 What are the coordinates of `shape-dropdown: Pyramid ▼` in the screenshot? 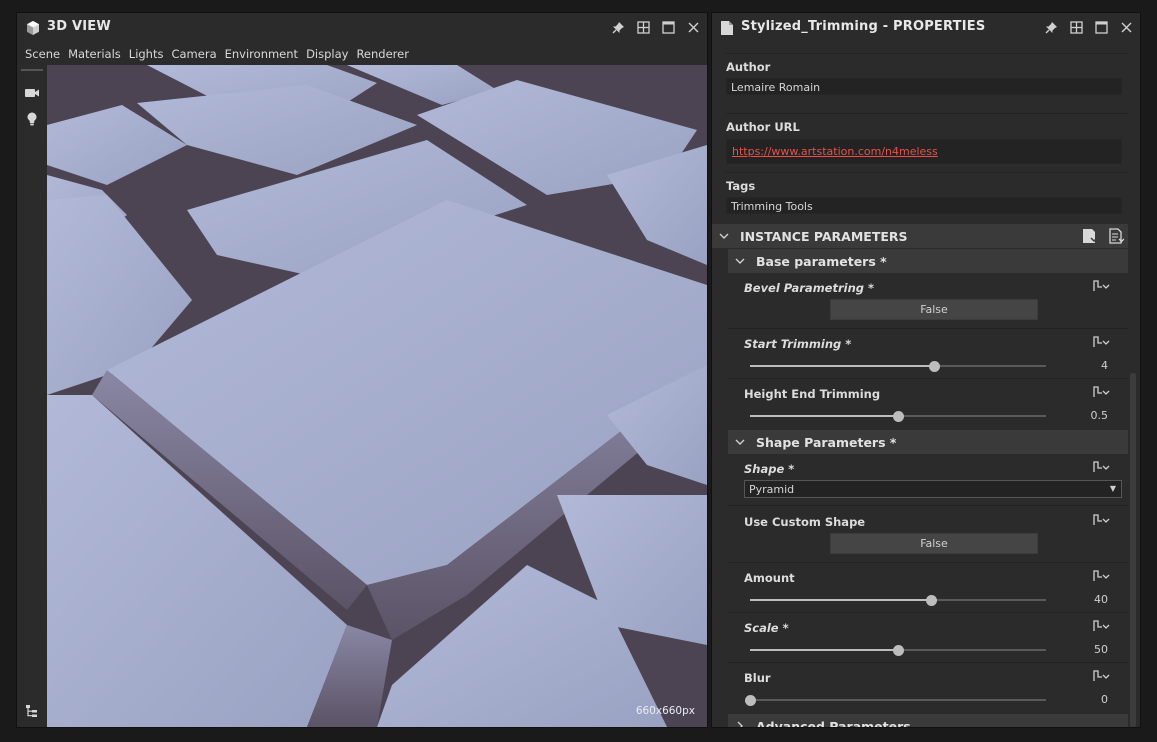 It's located at (933, 489).